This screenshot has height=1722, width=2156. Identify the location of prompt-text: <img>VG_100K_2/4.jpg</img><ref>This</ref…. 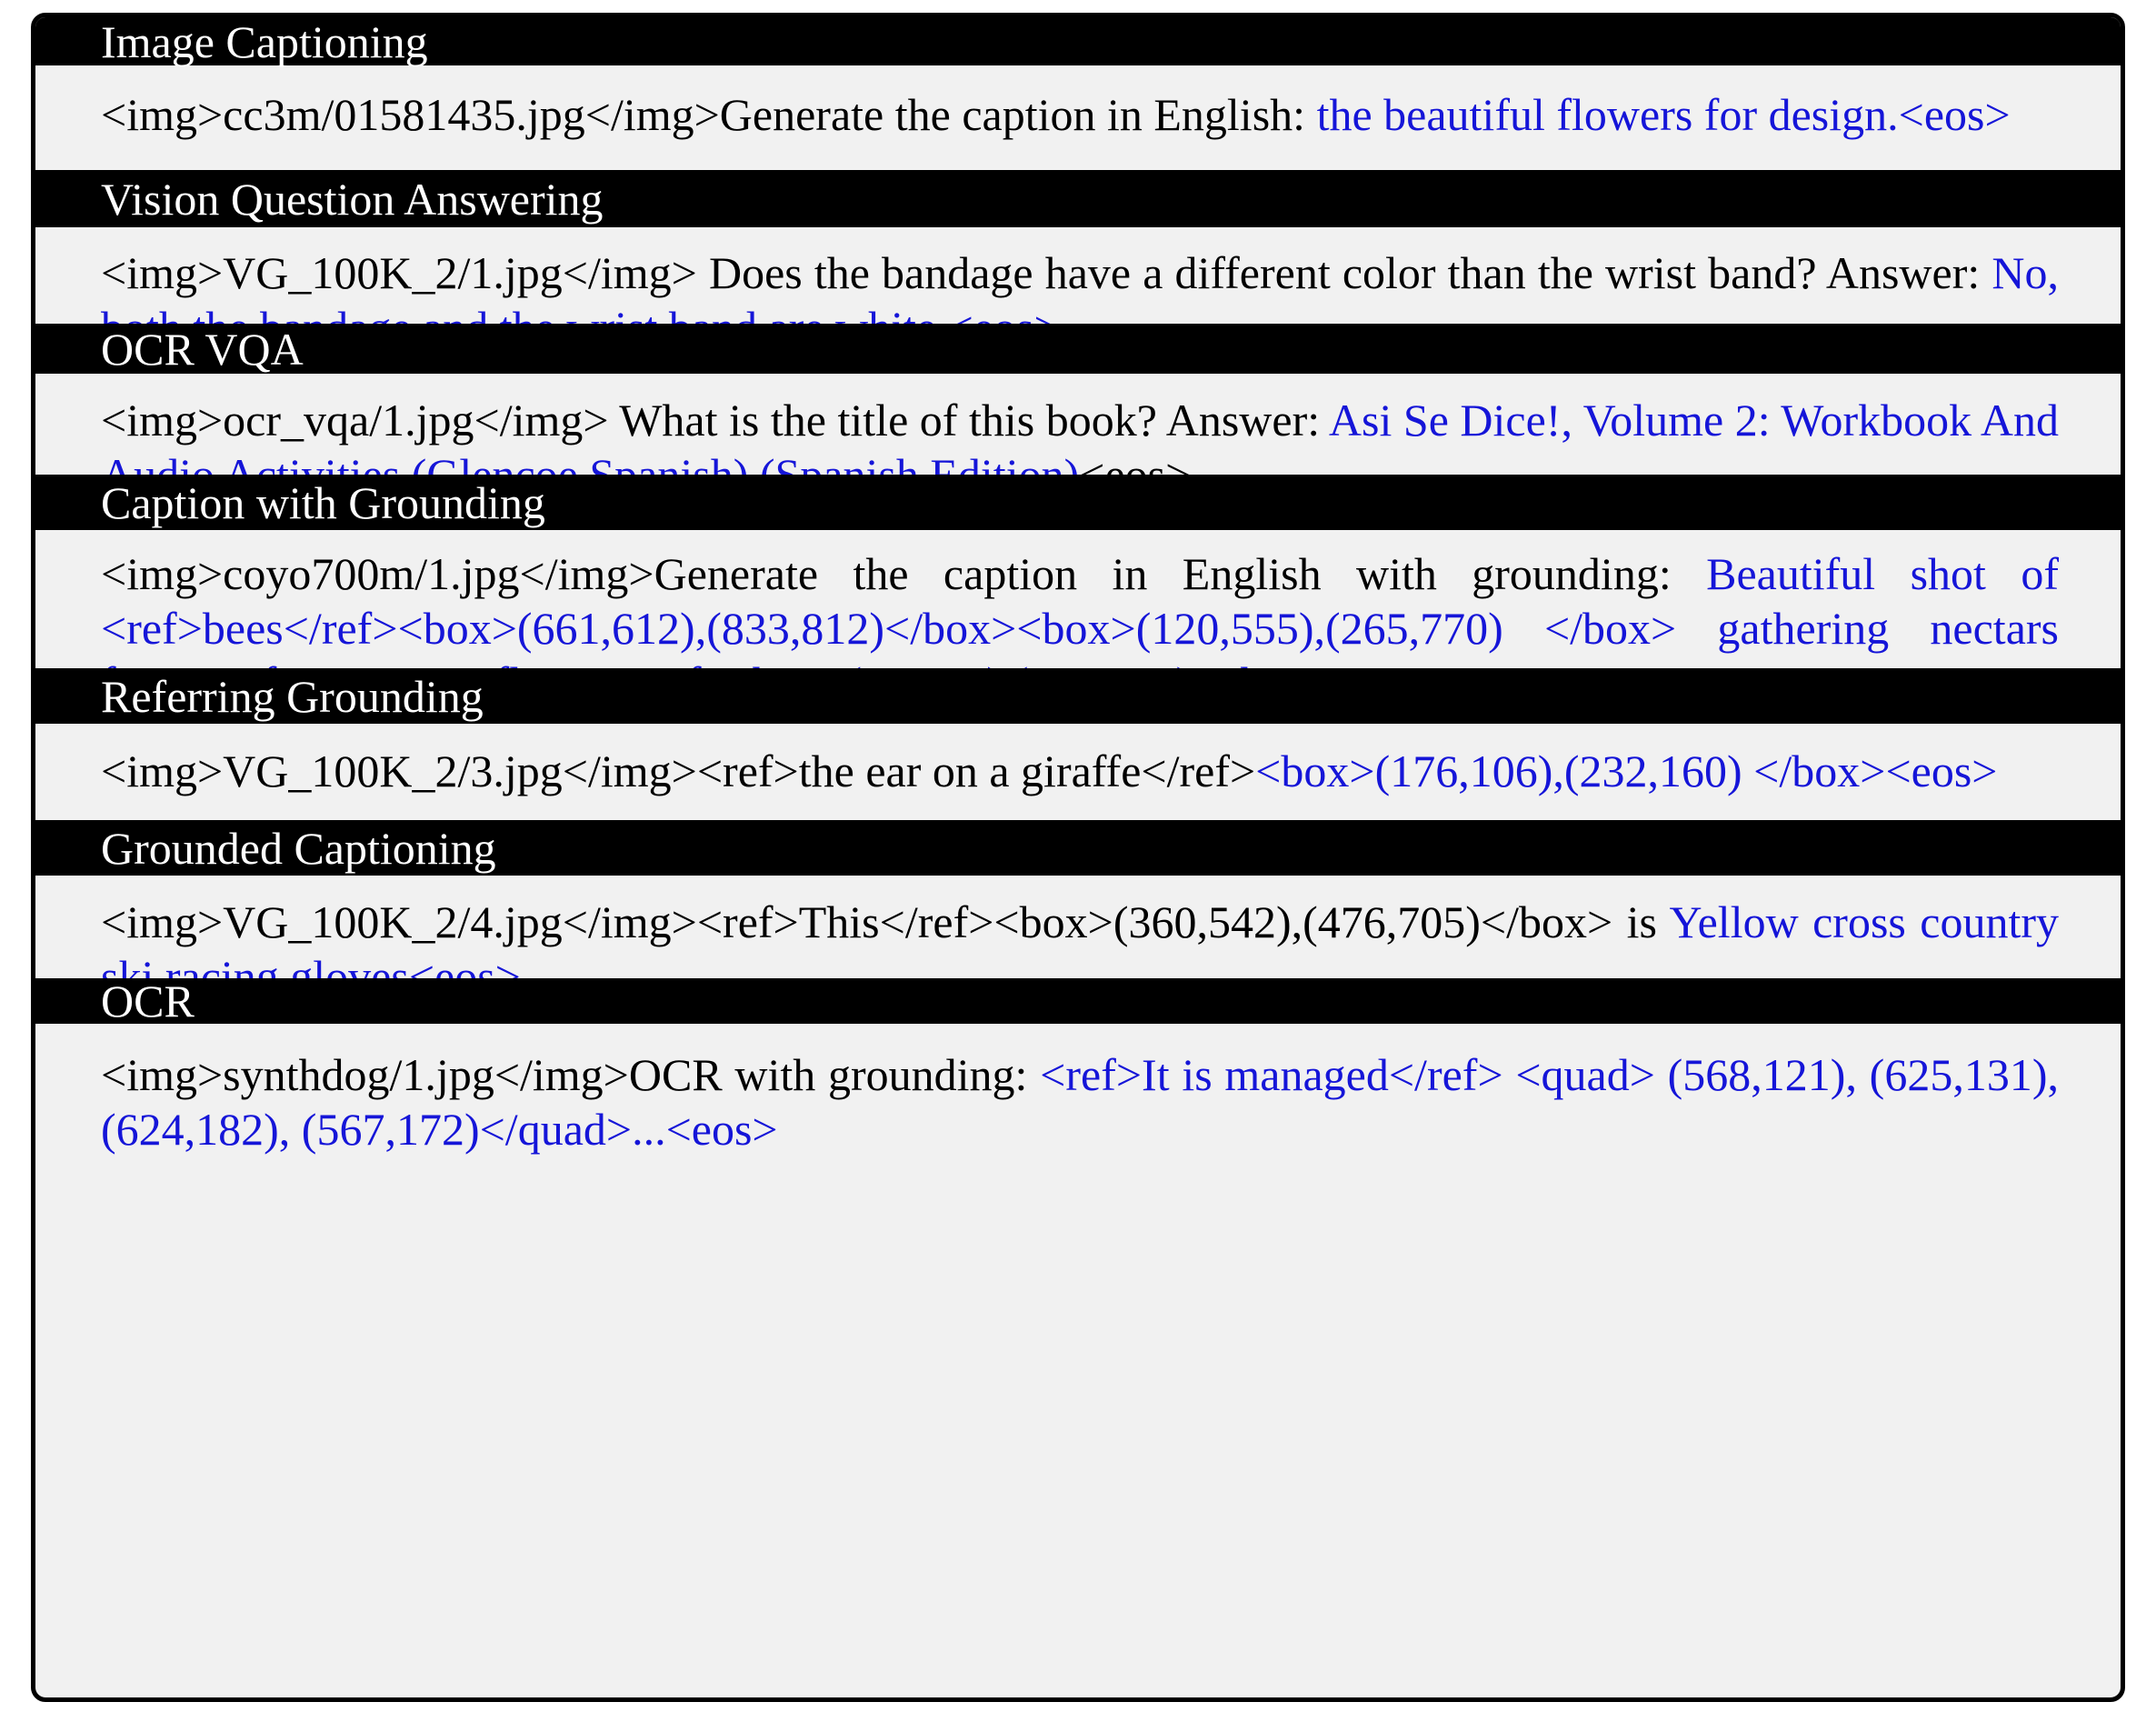
(885, 921).